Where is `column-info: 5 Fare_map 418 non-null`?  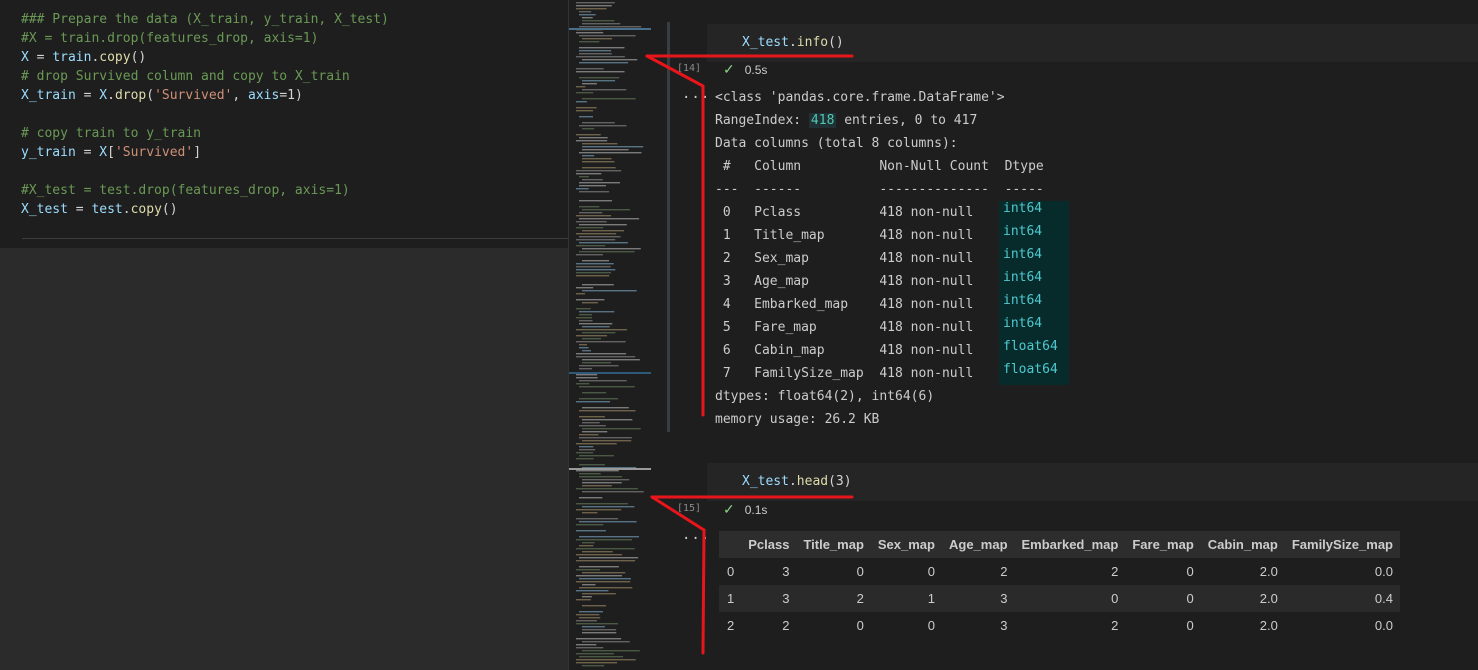
column-info: 5 Fare_map 418 non-null is located at coordinates (844, 327).